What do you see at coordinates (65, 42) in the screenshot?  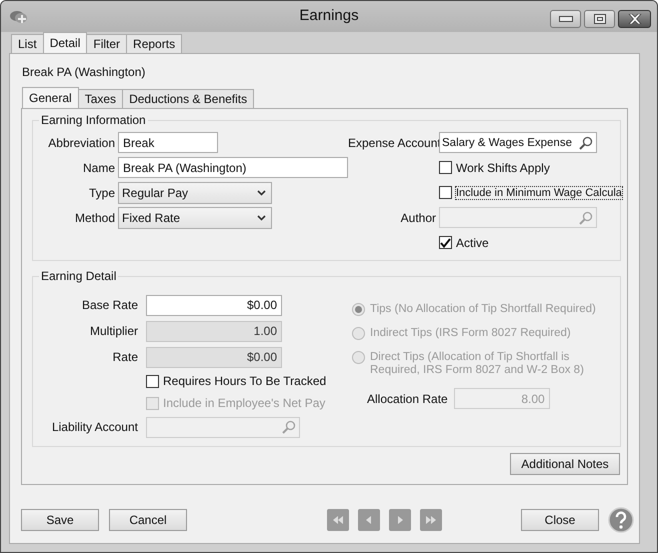 I see `tab: Detail` at bounding box center [65, 42].